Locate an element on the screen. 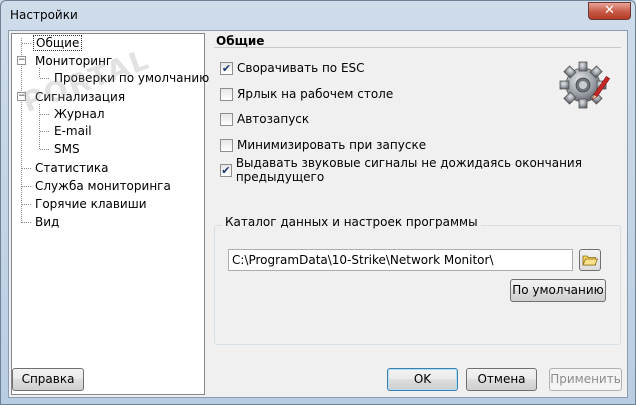  tree-item-label: Проверки по умолчанию is located at coordinates (132, 78).